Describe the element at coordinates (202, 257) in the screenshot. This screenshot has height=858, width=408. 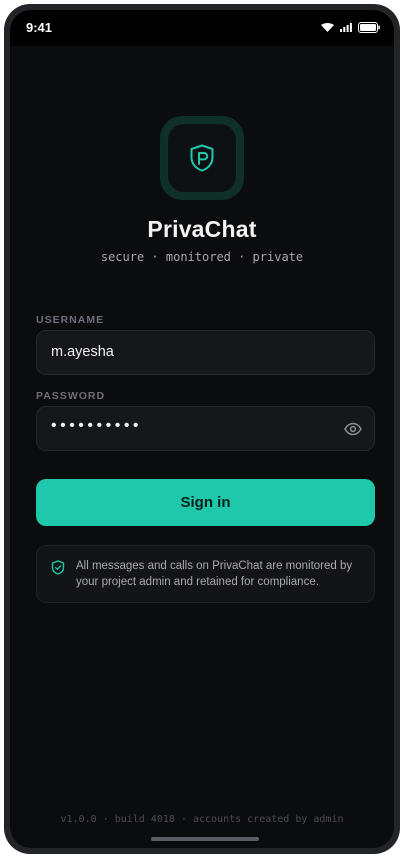
I see `app-tagline: secure · monitored · private` at that location.